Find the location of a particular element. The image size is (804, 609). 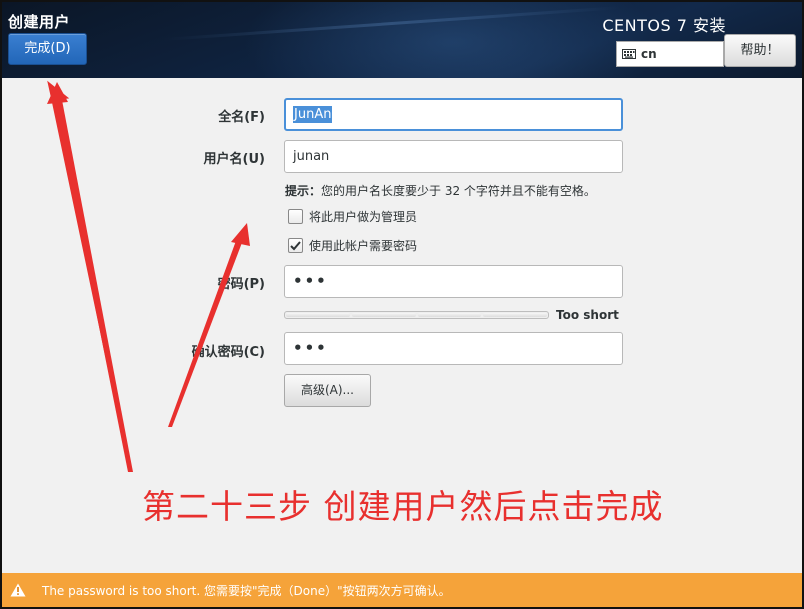

annotation-arrow-right-body is located at coordinates (205, 332).